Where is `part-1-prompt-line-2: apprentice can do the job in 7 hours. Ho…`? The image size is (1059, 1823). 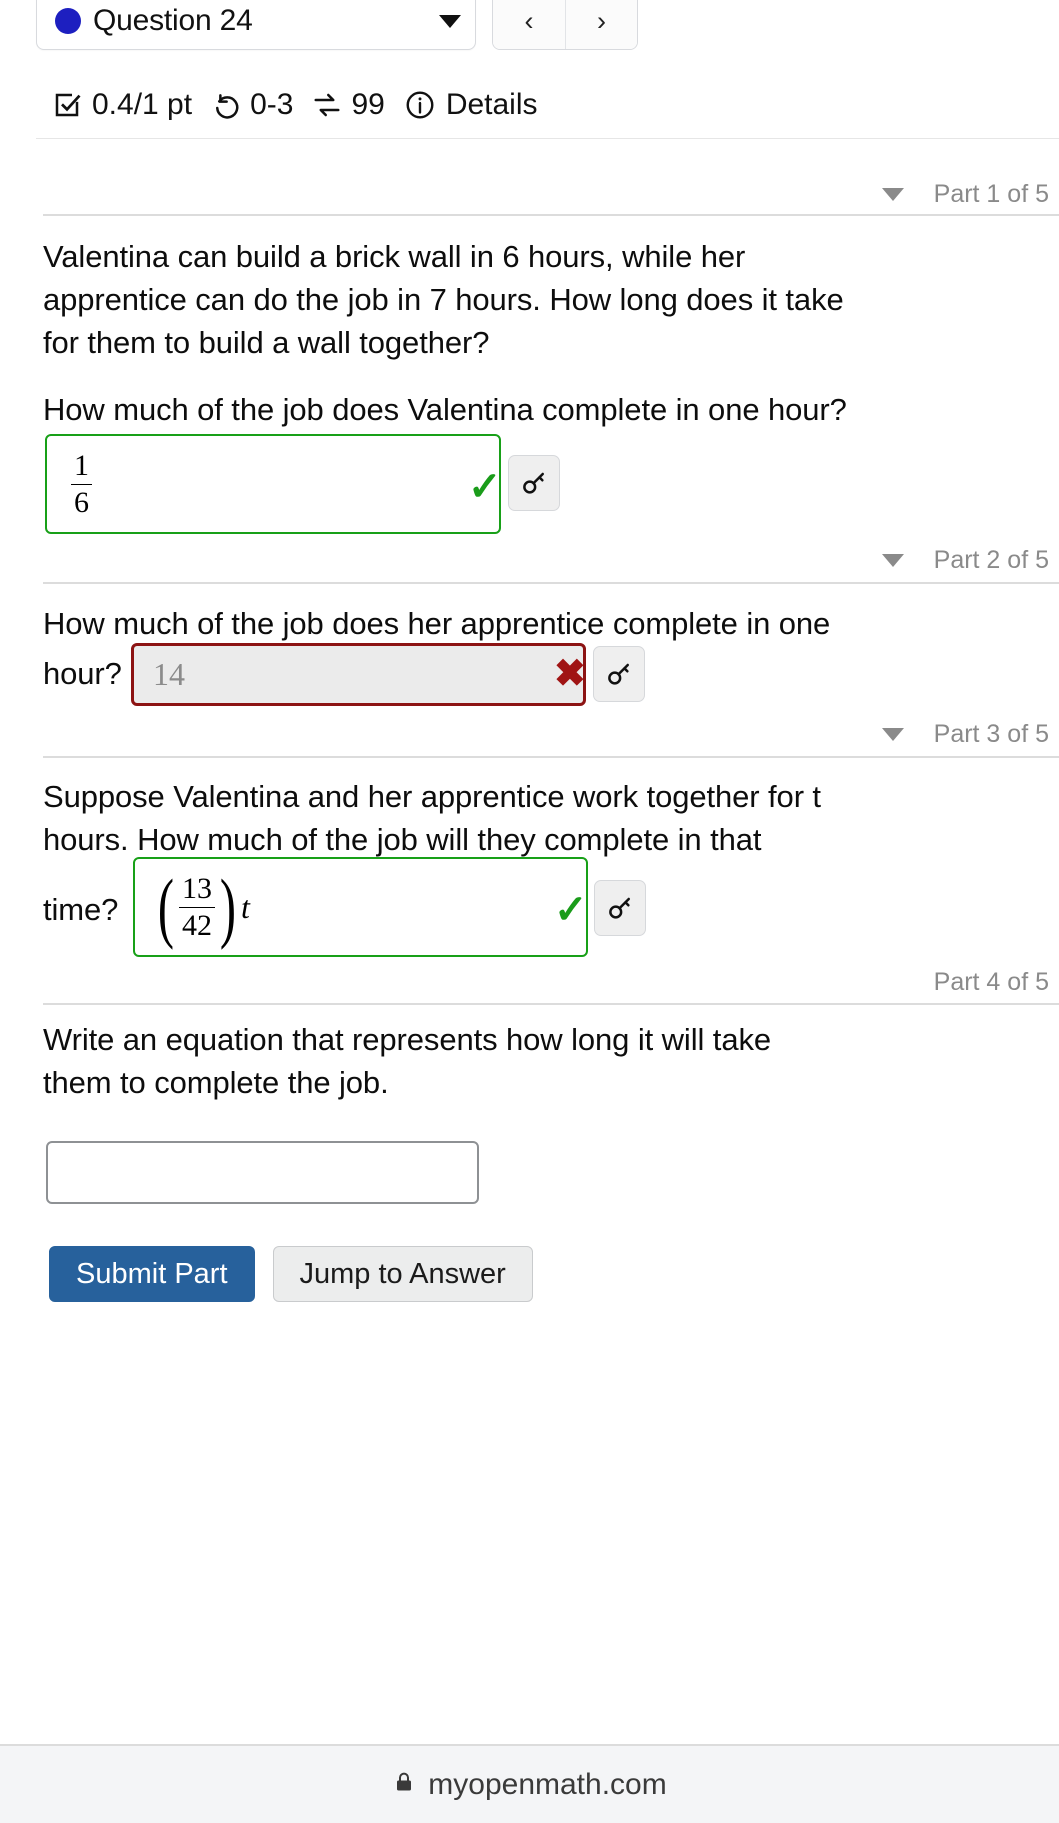 part-1-prompt-line-2: apprentice can do the job in 7 hours. Ho… is located at coordinates (443, 299).